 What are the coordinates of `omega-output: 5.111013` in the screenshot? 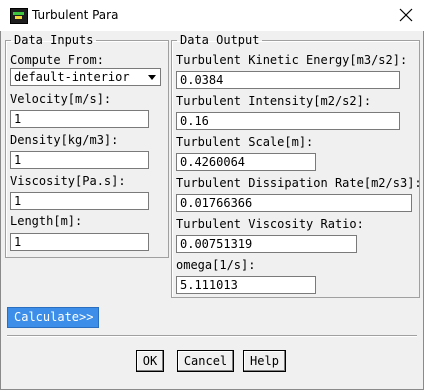 It's located at (246, 285).